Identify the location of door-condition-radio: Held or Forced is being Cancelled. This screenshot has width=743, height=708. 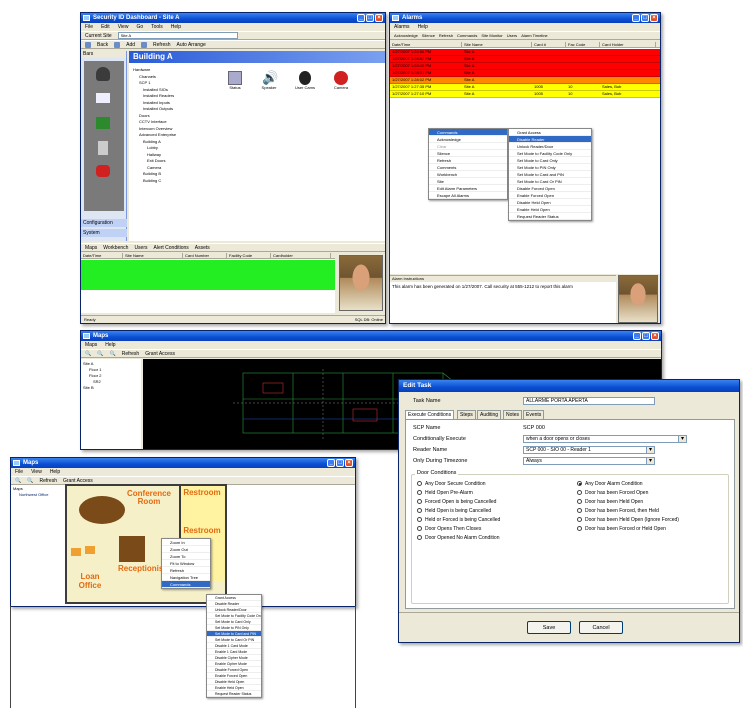
(458, 520).